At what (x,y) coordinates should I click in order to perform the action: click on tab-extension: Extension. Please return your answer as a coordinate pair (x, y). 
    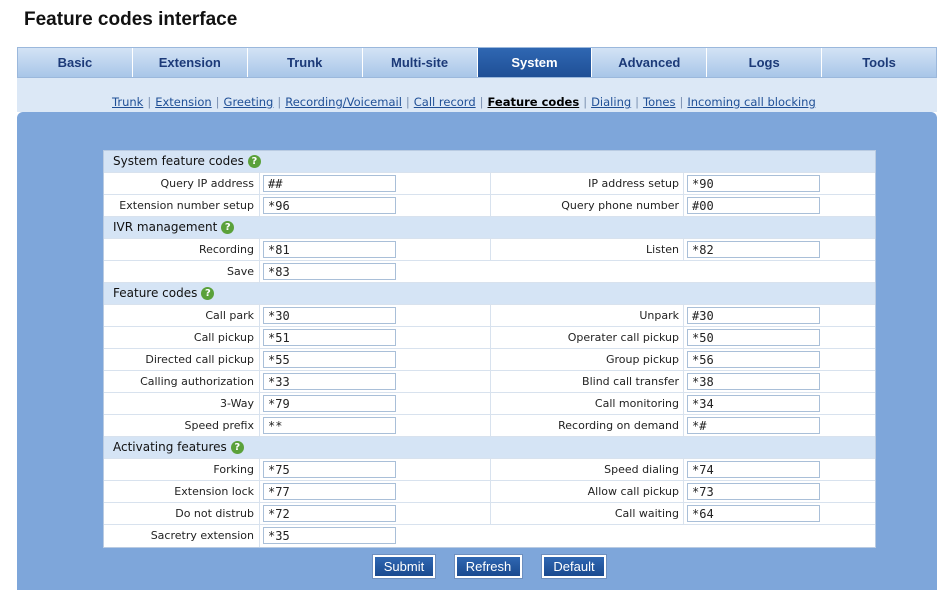
    Looking at the image, I should click on (190, 62).